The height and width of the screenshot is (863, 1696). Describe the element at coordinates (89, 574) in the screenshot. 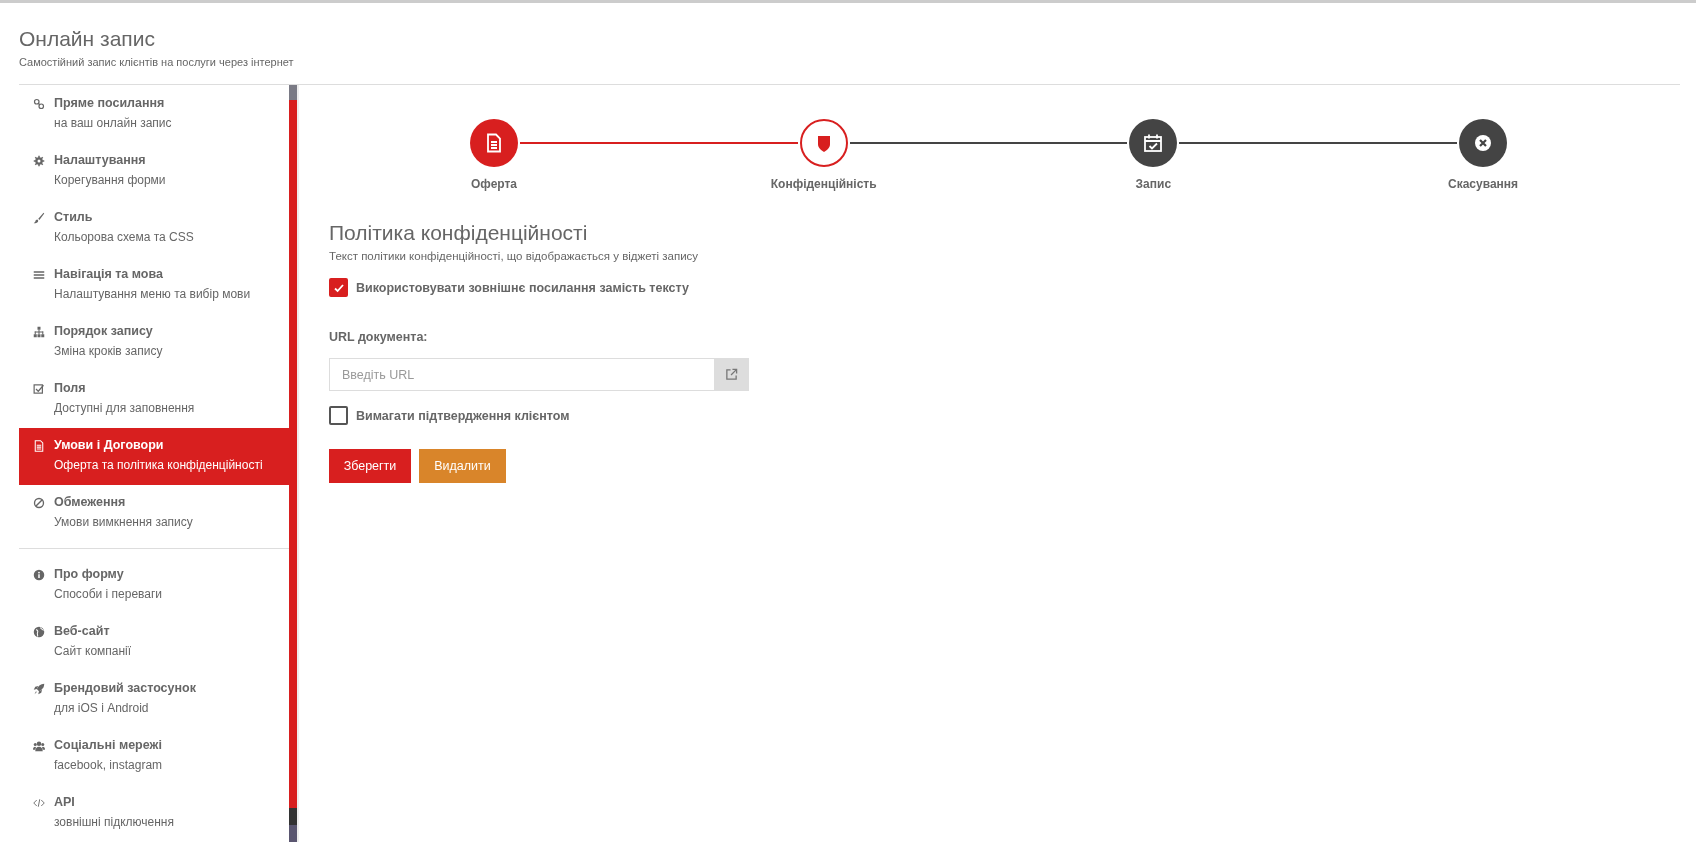

I see `sidebar-item-title: Про форму` at that location.